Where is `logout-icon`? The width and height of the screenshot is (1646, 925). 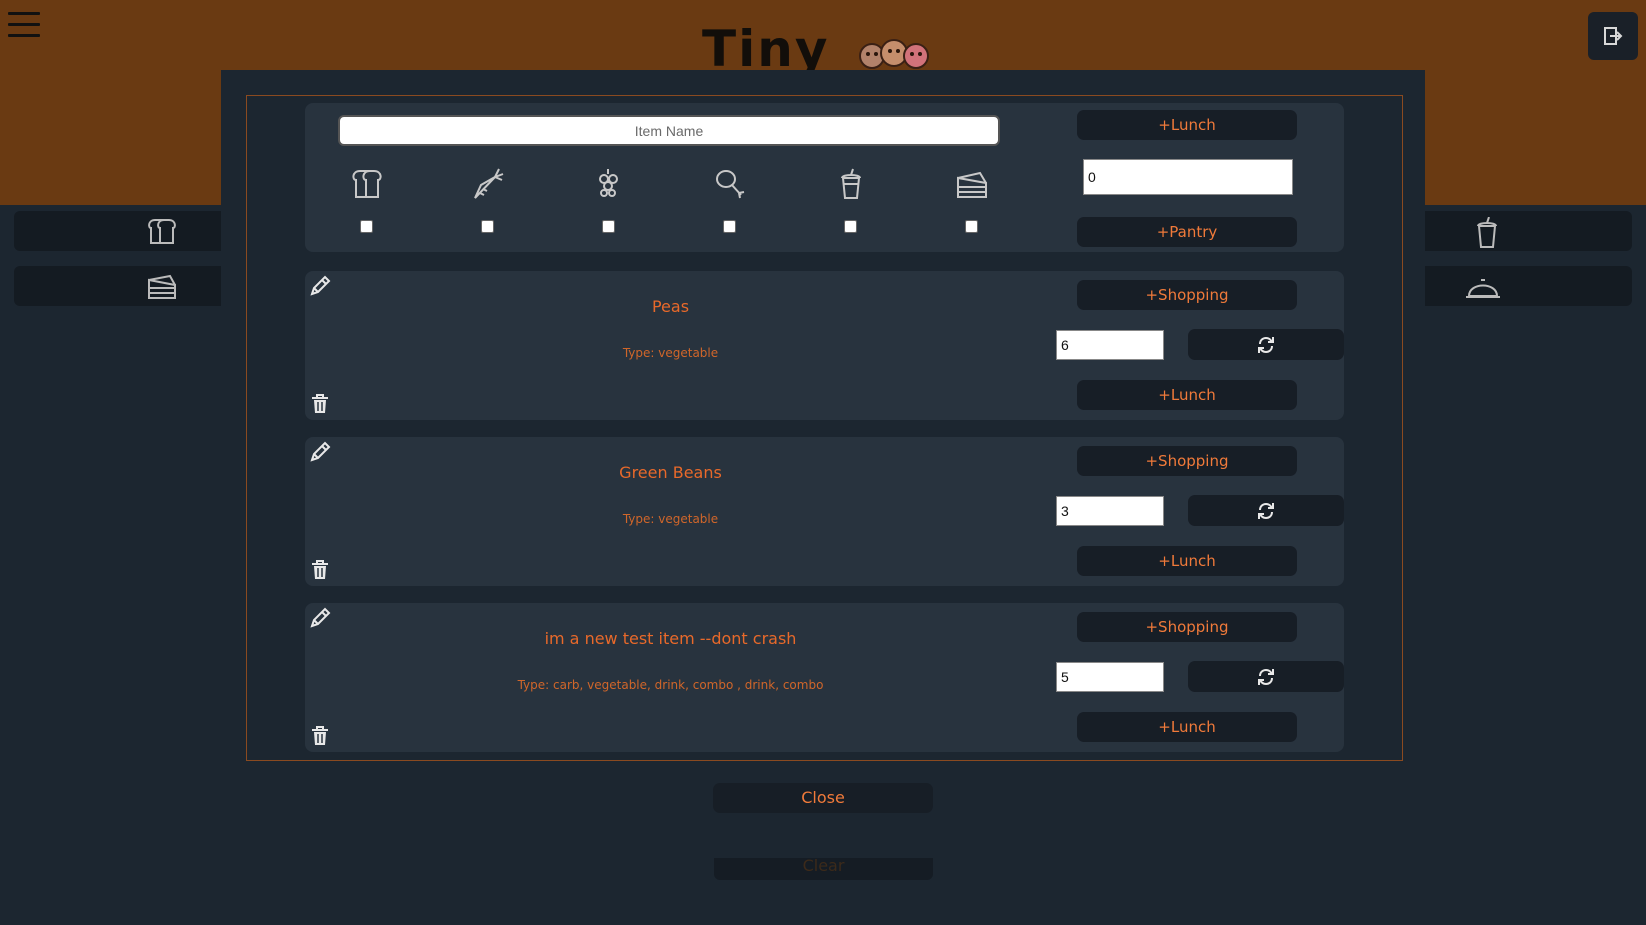 logout-icon is located at coordinates (1613, 36).